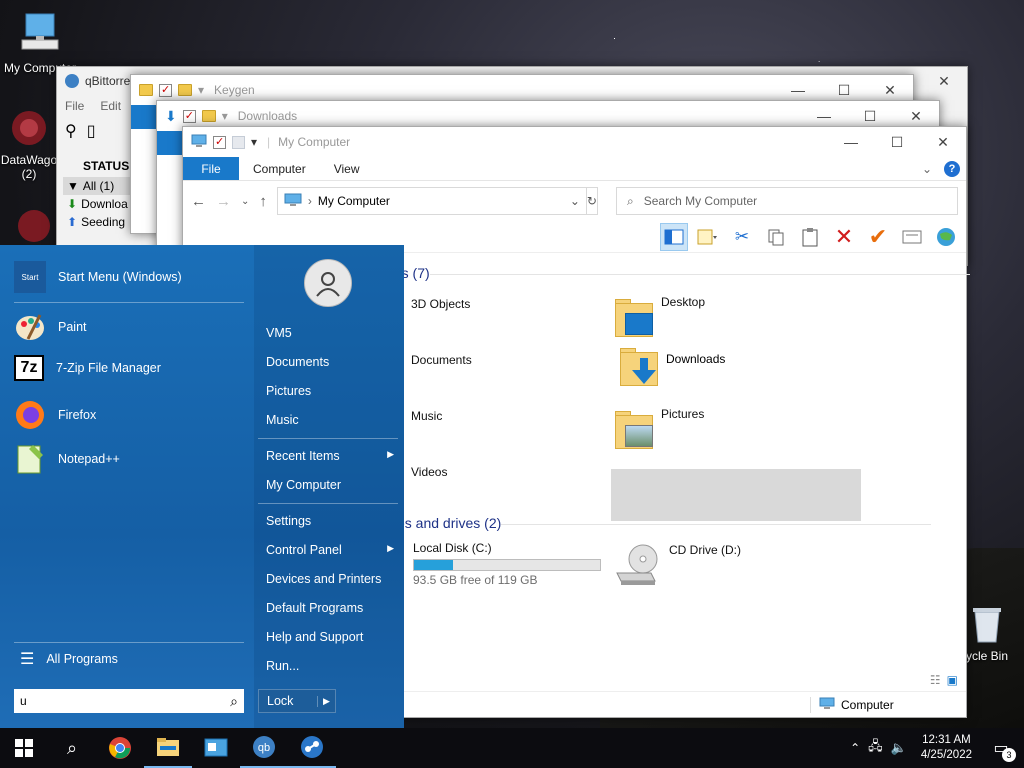 This screenshot has height=768, width=1024. What do you see at coordinates (32, 144) in the screenshot?
I see `desktop-icon-datawago: DataWago (2)` at bounding box center [32, 144].